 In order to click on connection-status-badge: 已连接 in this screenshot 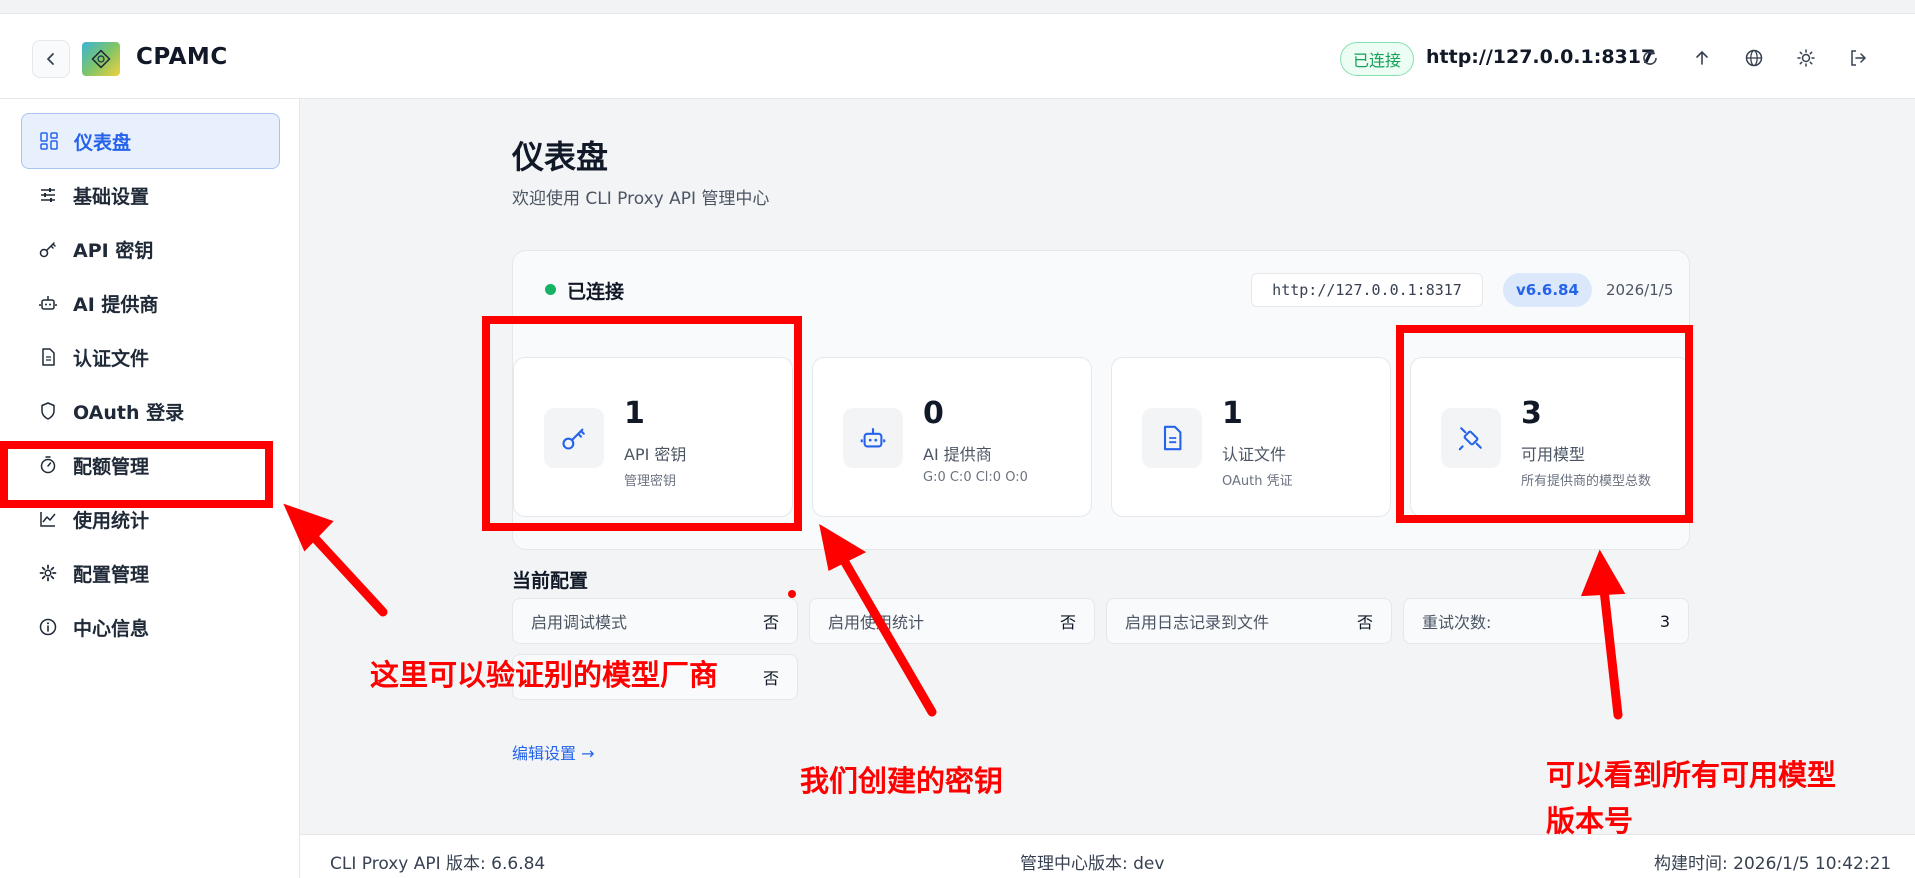, I will do `click(1377, 59)`.